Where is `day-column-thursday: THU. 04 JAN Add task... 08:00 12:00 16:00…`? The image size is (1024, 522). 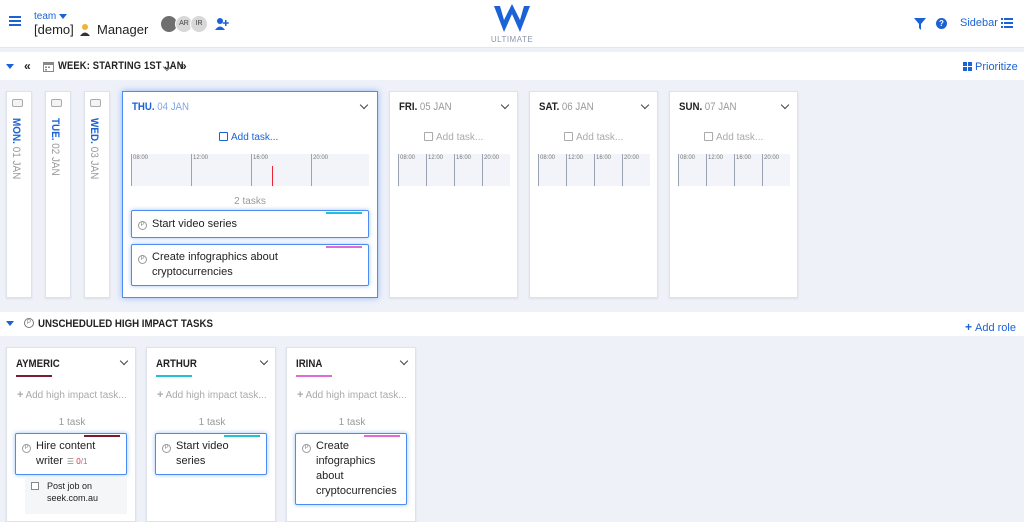
day-column-thursday: THU. 04 JAN Add task... 08:00 12:00 16:00… is located at coordinates (250, 194).